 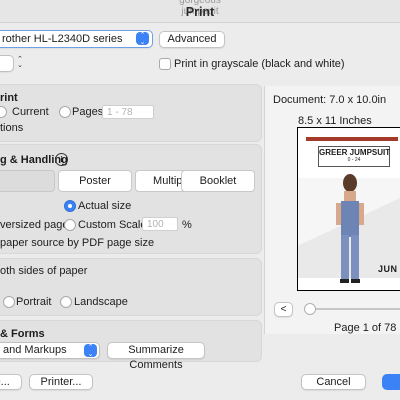 What do you see at coordinates (391, 382) in the screenshot?
I see `print-button` at bounding box center [391, 382].